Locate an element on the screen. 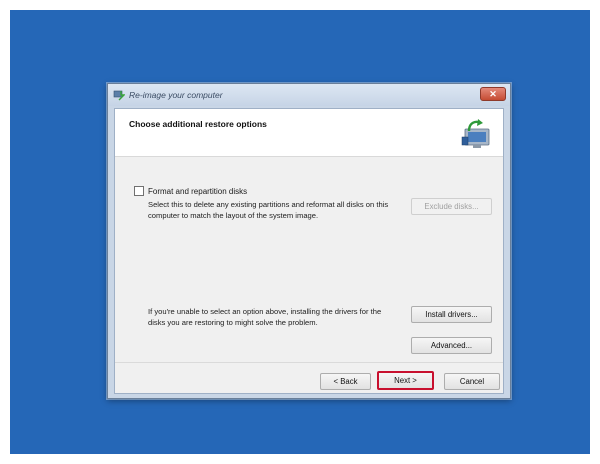 The image size is (600, 464). next-button: Next > is located at coordinates (405, 380).